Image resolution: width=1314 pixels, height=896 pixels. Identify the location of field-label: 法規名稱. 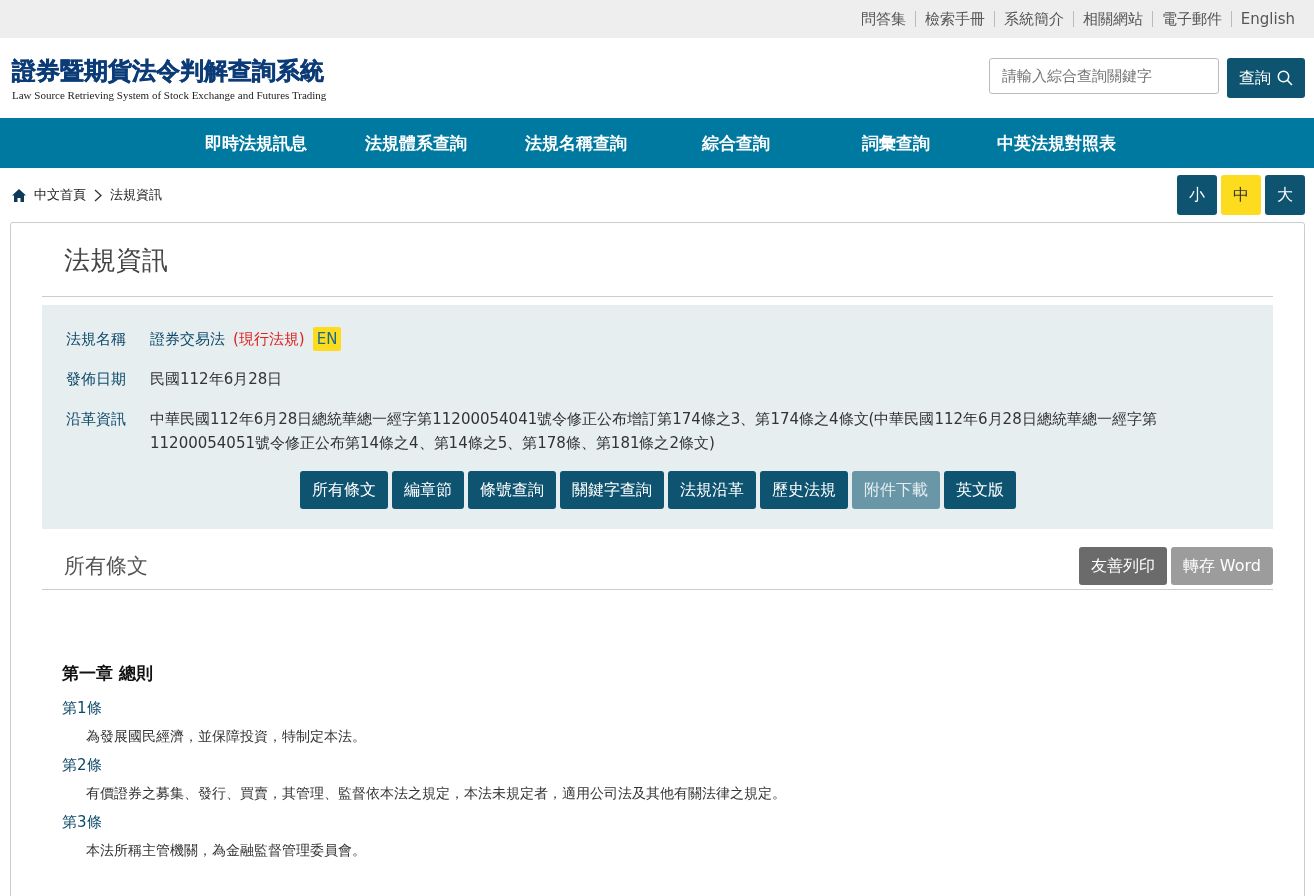
(96, 339).